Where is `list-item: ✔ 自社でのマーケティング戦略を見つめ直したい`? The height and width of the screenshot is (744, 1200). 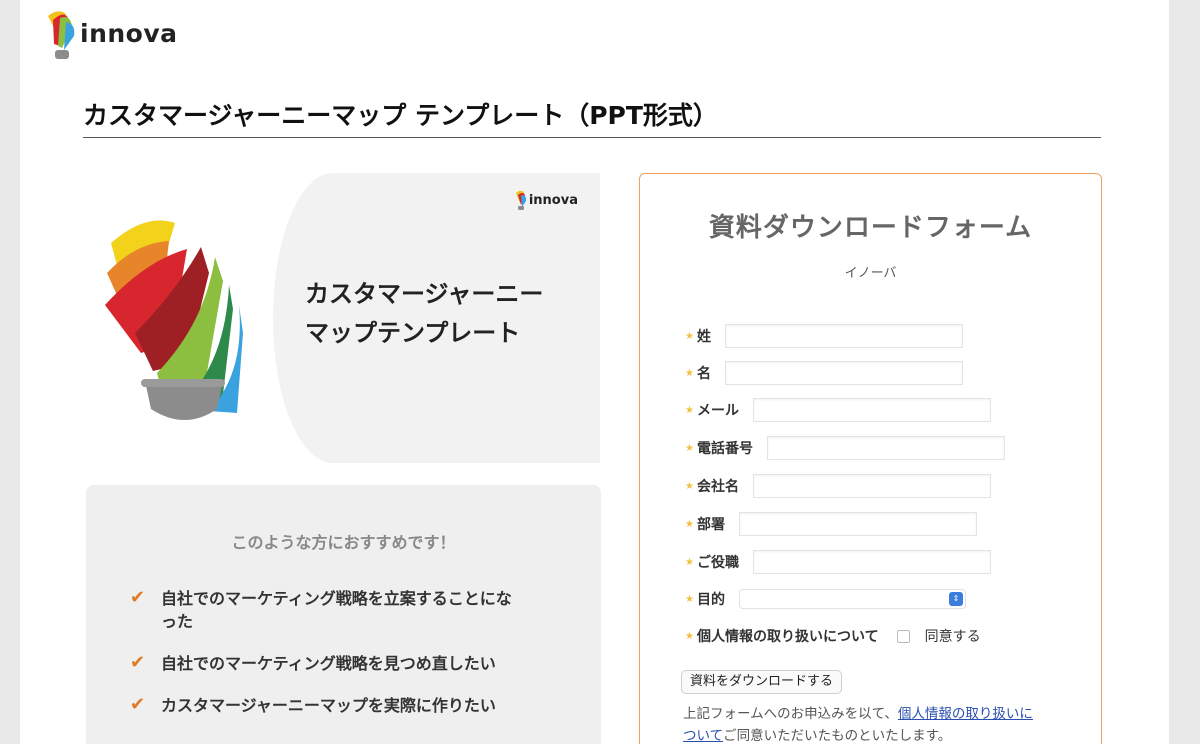 list-item: ✔ 自社でのマーケティング戦略を見つめ直したい is located at coordinates (350, 663).